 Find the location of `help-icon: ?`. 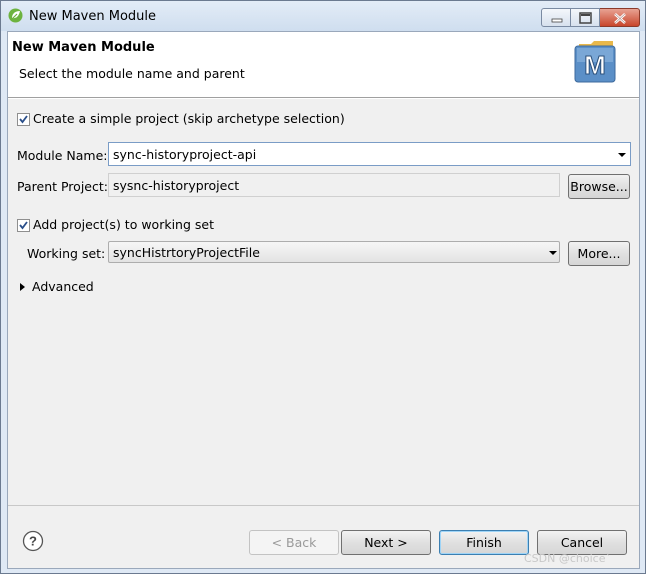

help-icon: ? is located at coordinates (33, 541).